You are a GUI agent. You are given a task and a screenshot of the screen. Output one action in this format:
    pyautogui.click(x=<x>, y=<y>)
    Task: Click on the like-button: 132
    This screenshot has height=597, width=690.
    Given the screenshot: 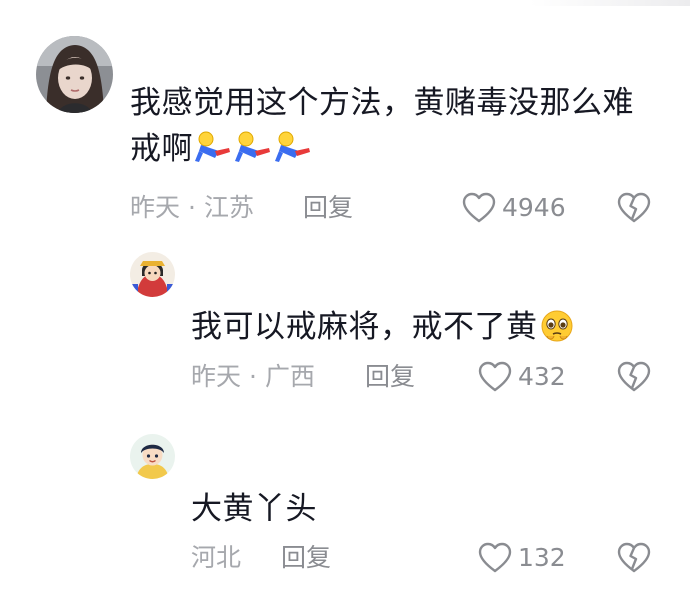 What is the action you would take?
    pyautogui.click(x=522, y=558)
    